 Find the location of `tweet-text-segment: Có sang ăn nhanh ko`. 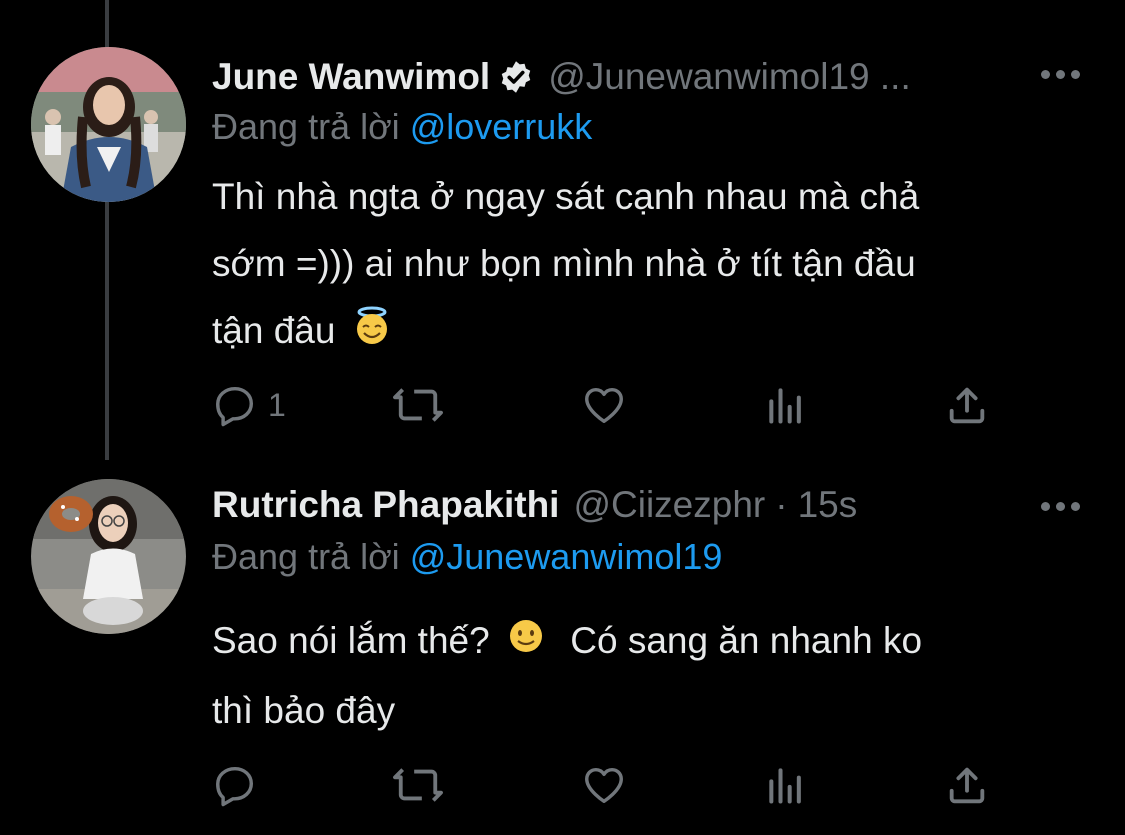

tweet-text-segment: Có sang ăn nhanh ko is located at coordinates (746, 640).